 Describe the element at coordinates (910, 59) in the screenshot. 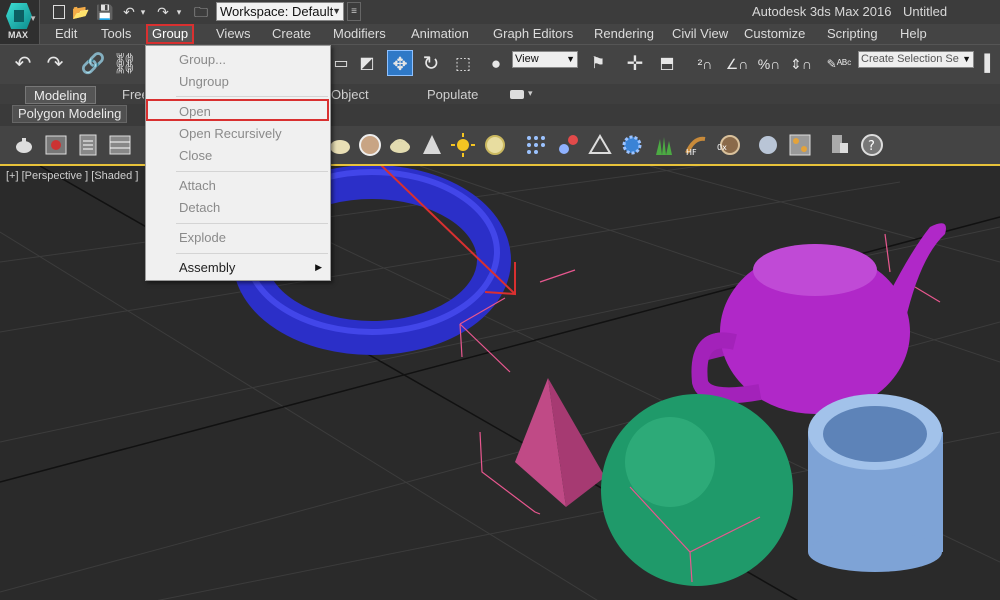

I see `selection-set-placeholder: Create Selection Se` at that location.